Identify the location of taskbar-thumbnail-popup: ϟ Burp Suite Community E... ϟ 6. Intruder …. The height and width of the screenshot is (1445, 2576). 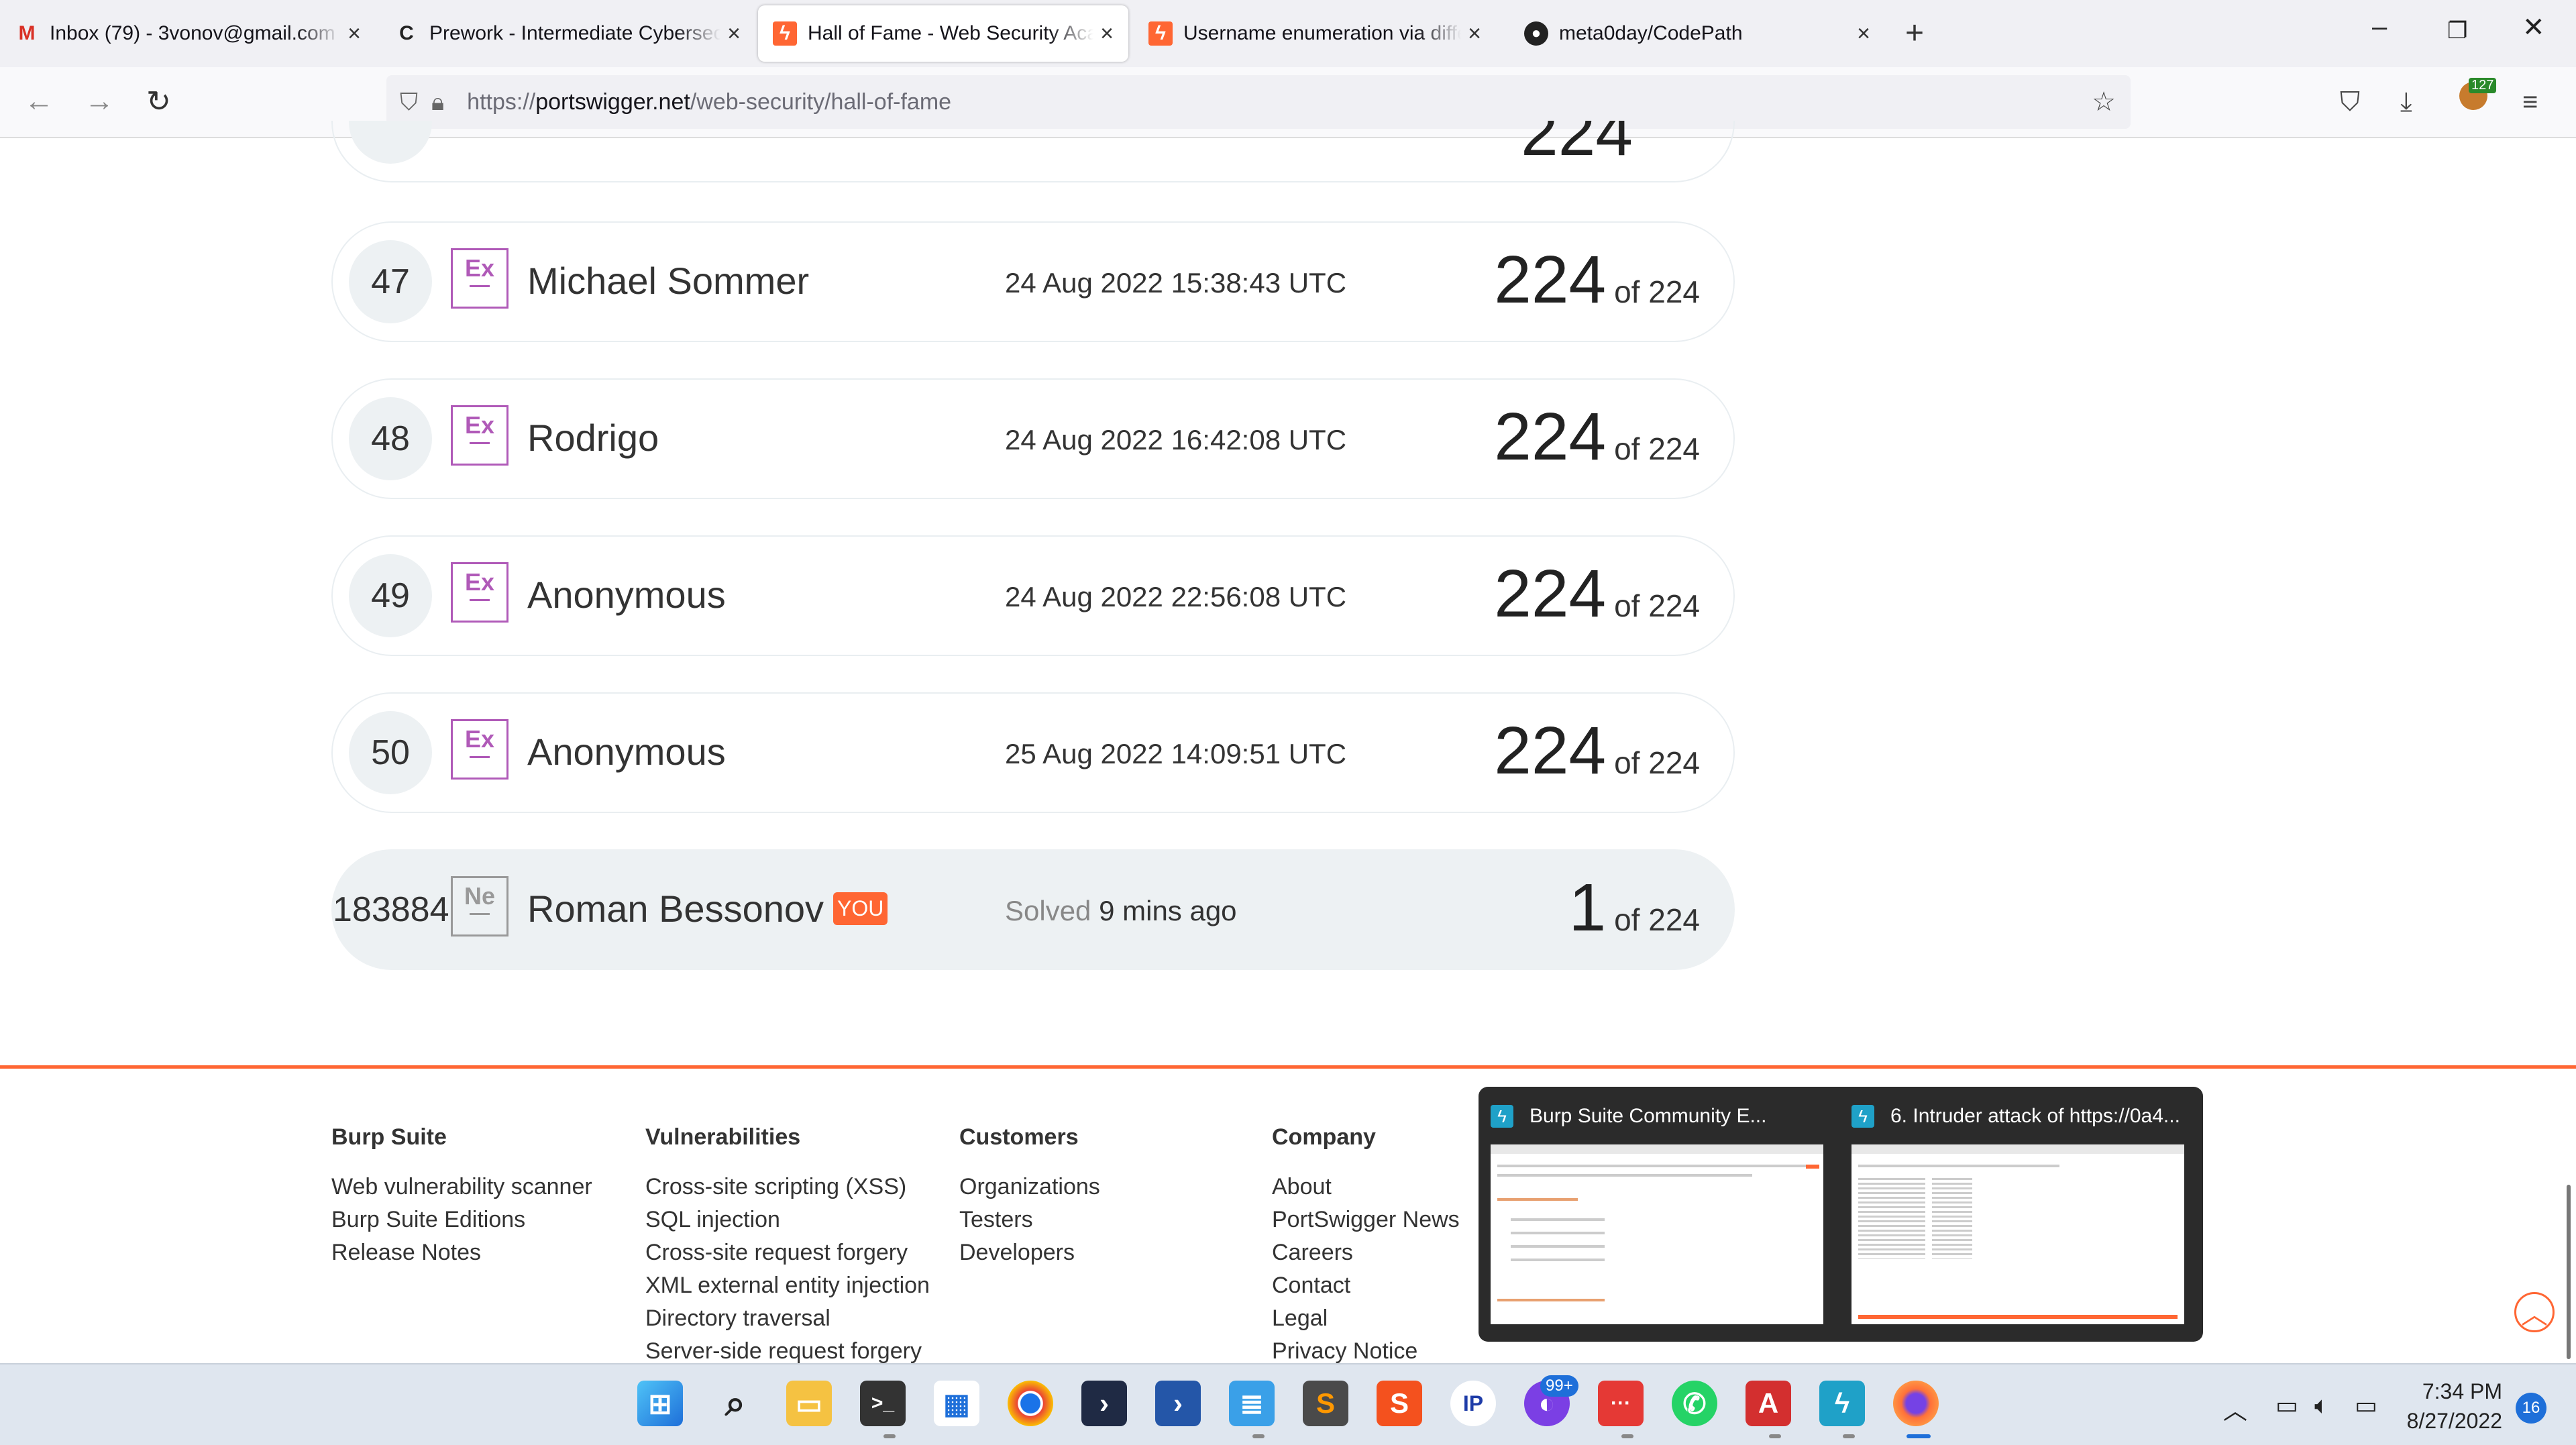
(1841, 1214).